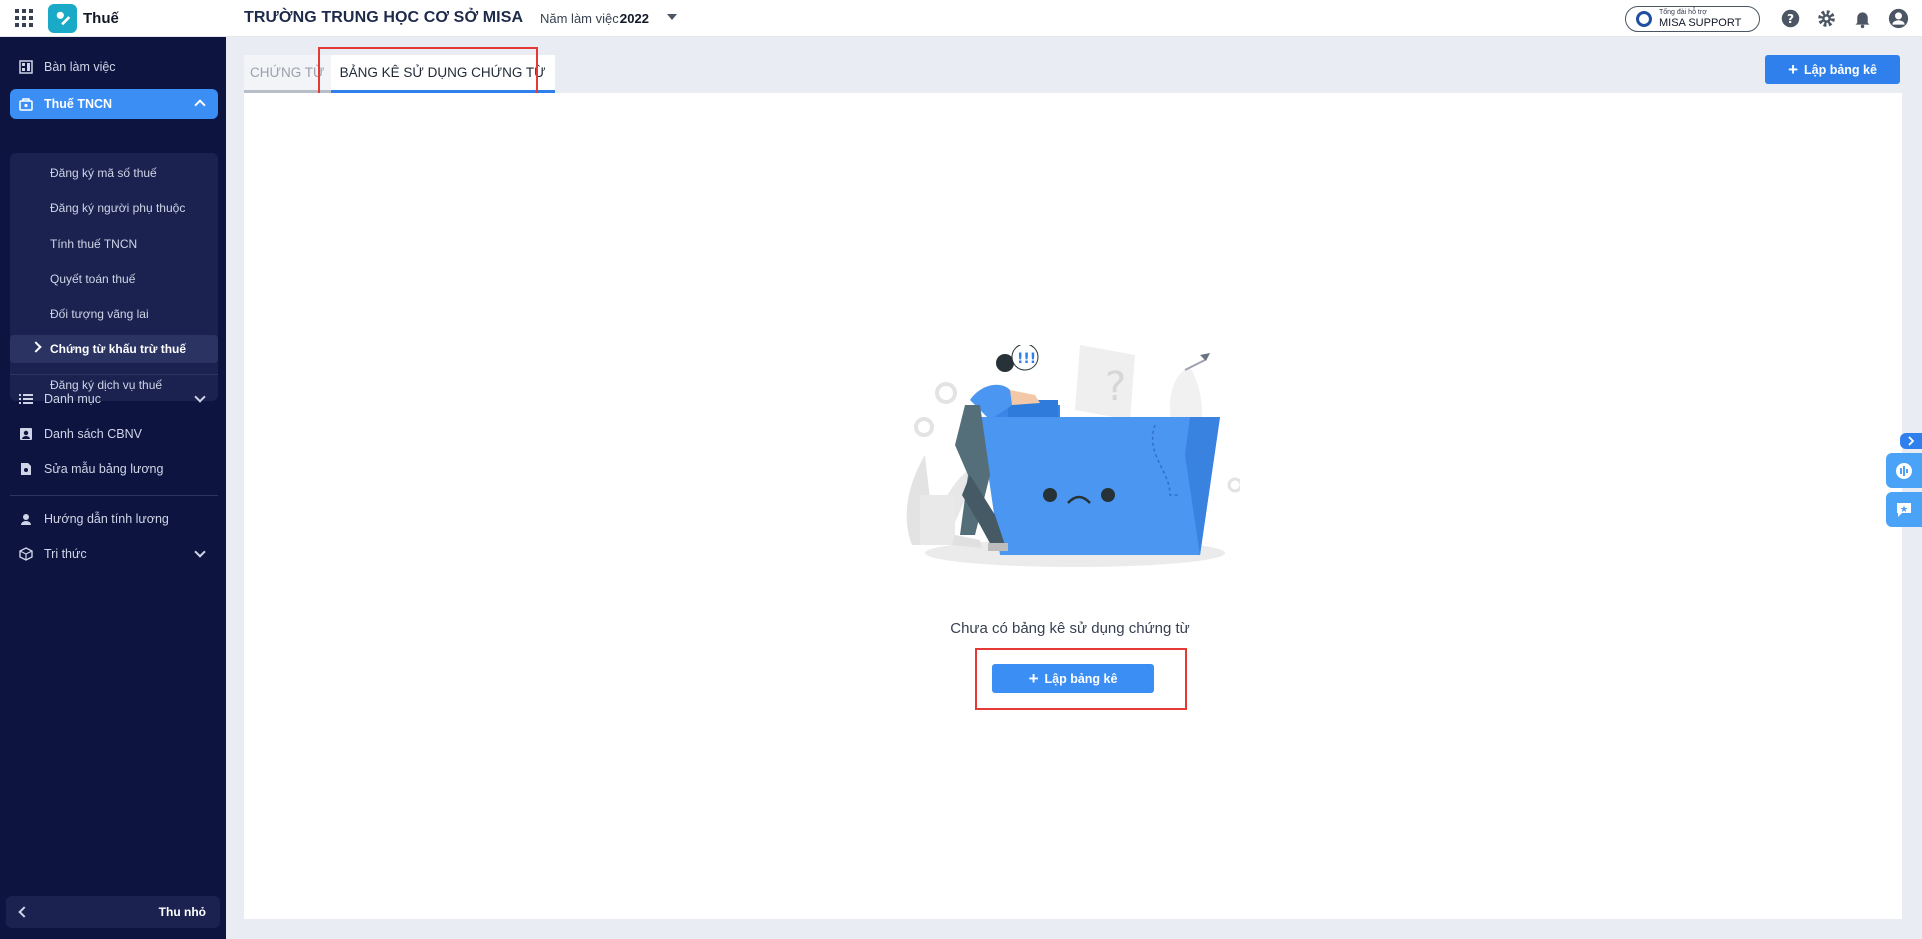 The height and width of the screenshot is (939, 1922). Describe the element at coordinates (1898, 18) in the screenshot. I see `user-avatar-icon` at that location.